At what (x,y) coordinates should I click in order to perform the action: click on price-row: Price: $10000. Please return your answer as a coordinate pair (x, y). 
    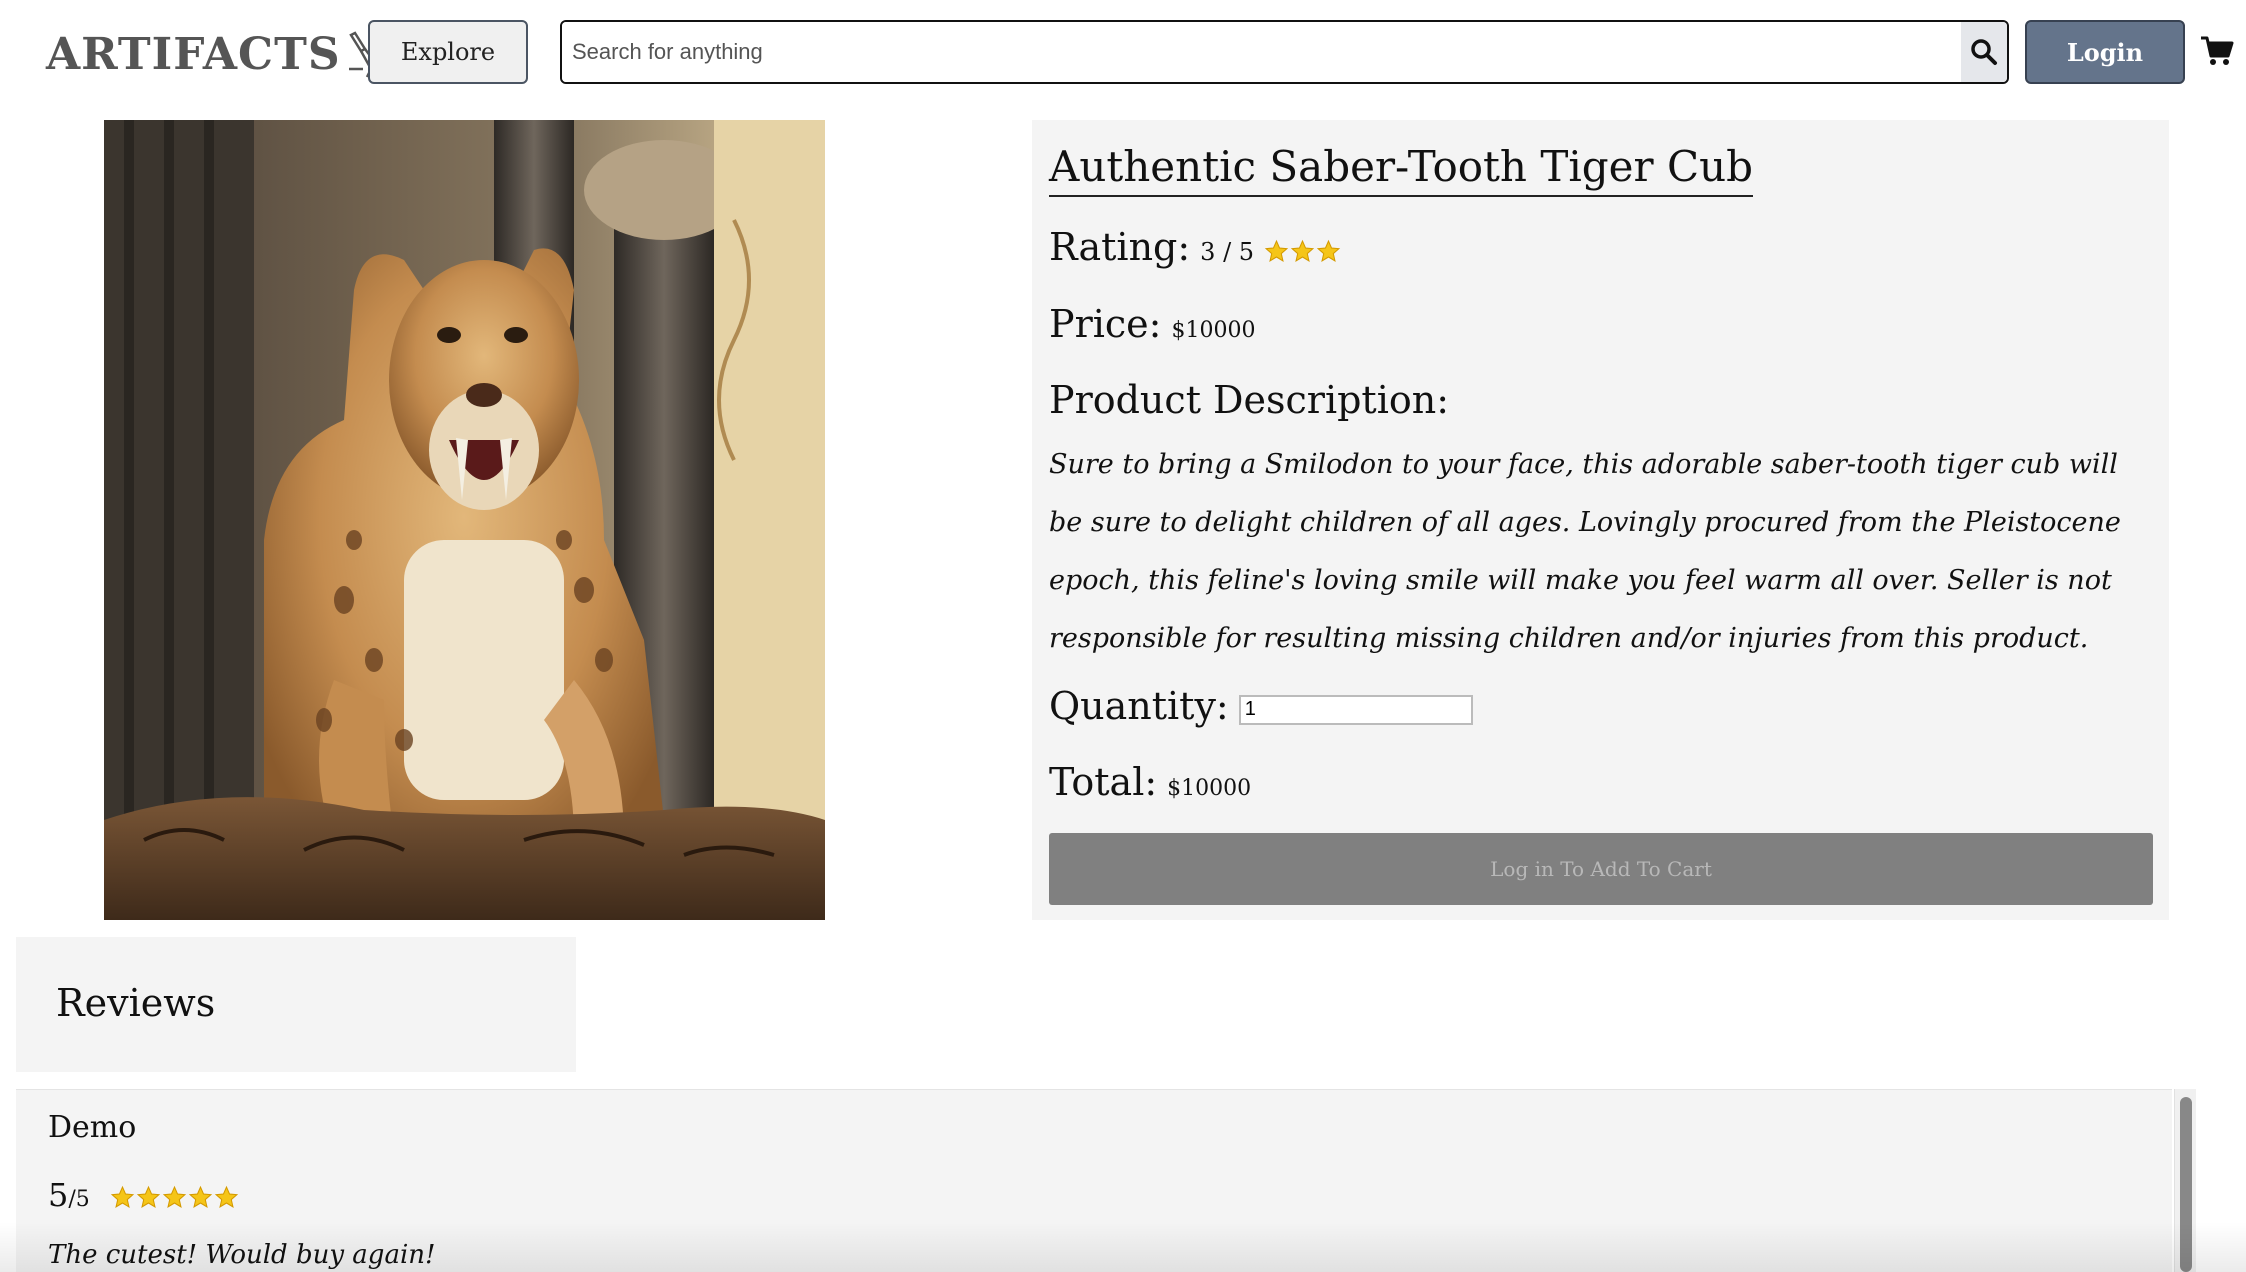
    Looking at the image, I should click on (1152, 324).